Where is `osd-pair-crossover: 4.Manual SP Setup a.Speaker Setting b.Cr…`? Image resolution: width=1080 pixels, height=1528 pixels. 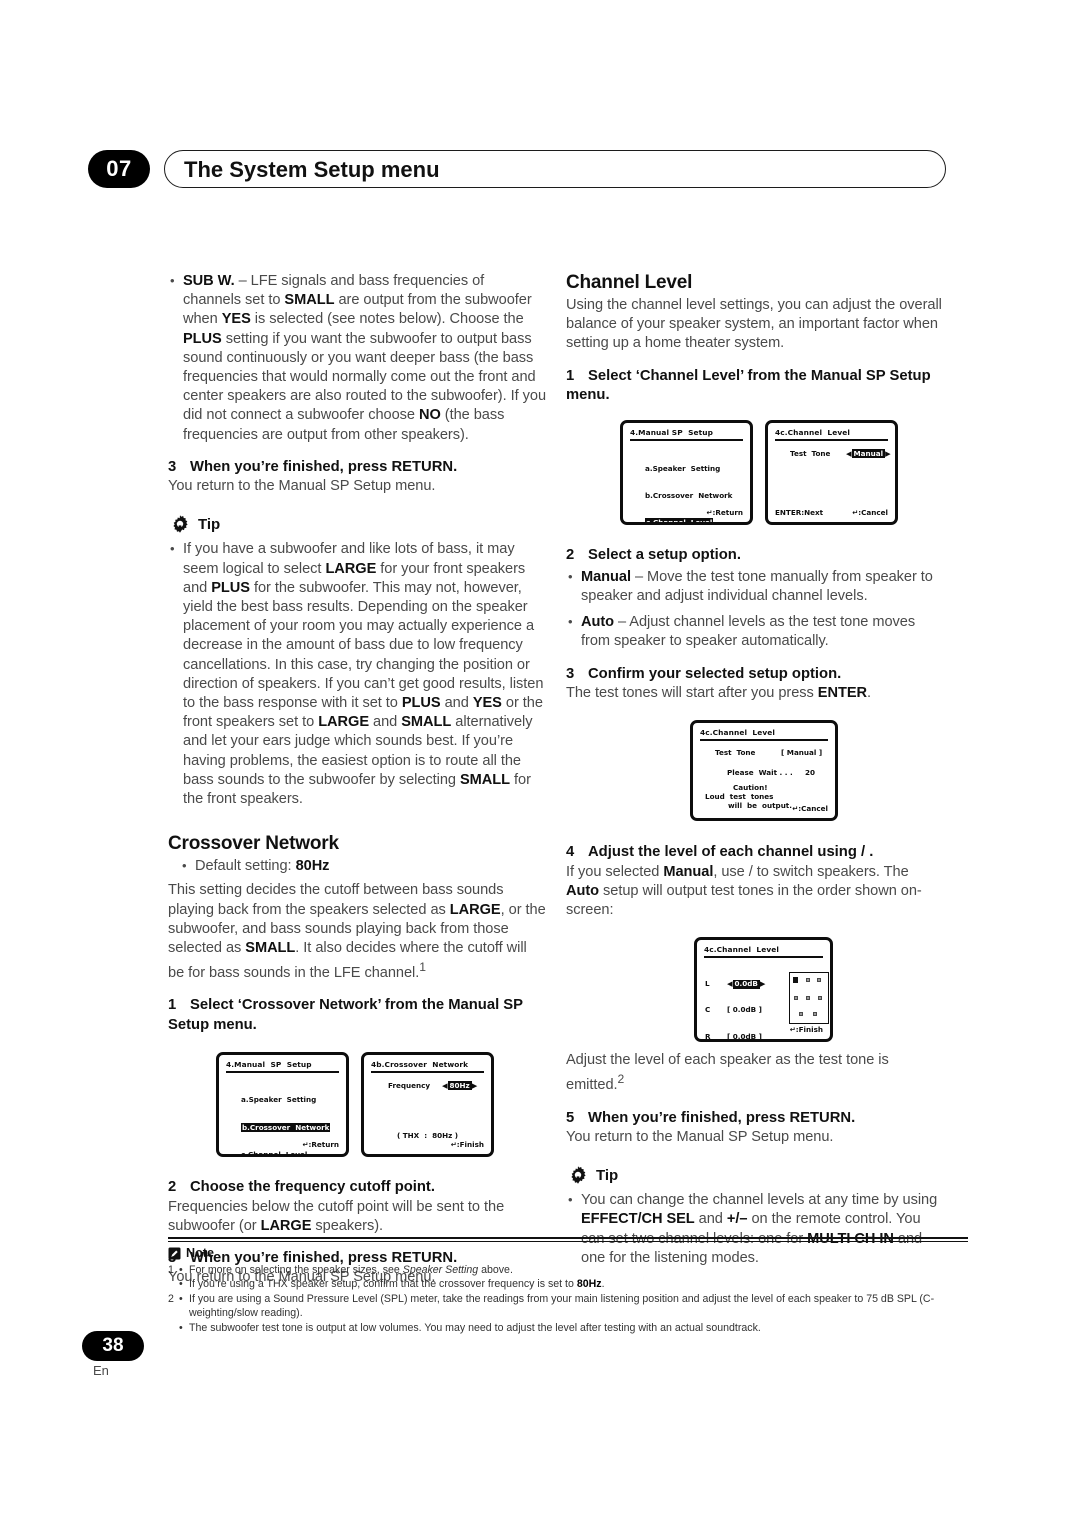
osd-pair-crossover: 4.Manual SP Setup a.Speaker Setting b.Cr… is located at coordinates (357, 1106).